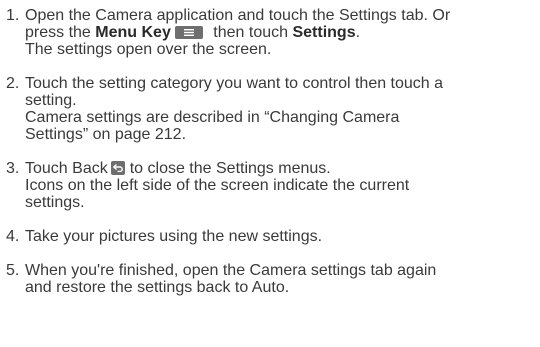 This screenshot has height=347, width=540. I want to click on step-number: 5., so click(13, 270).